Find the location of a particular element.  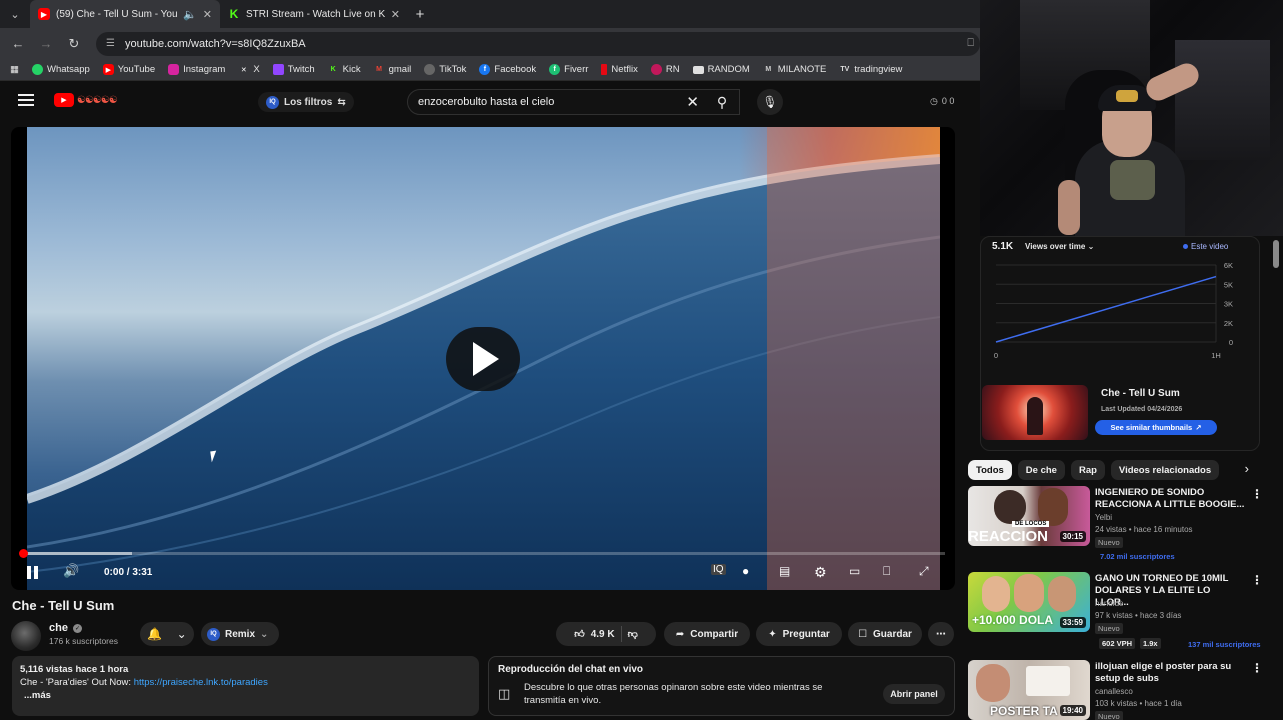

video-thumbnail is located at coordinates (1035, 412).